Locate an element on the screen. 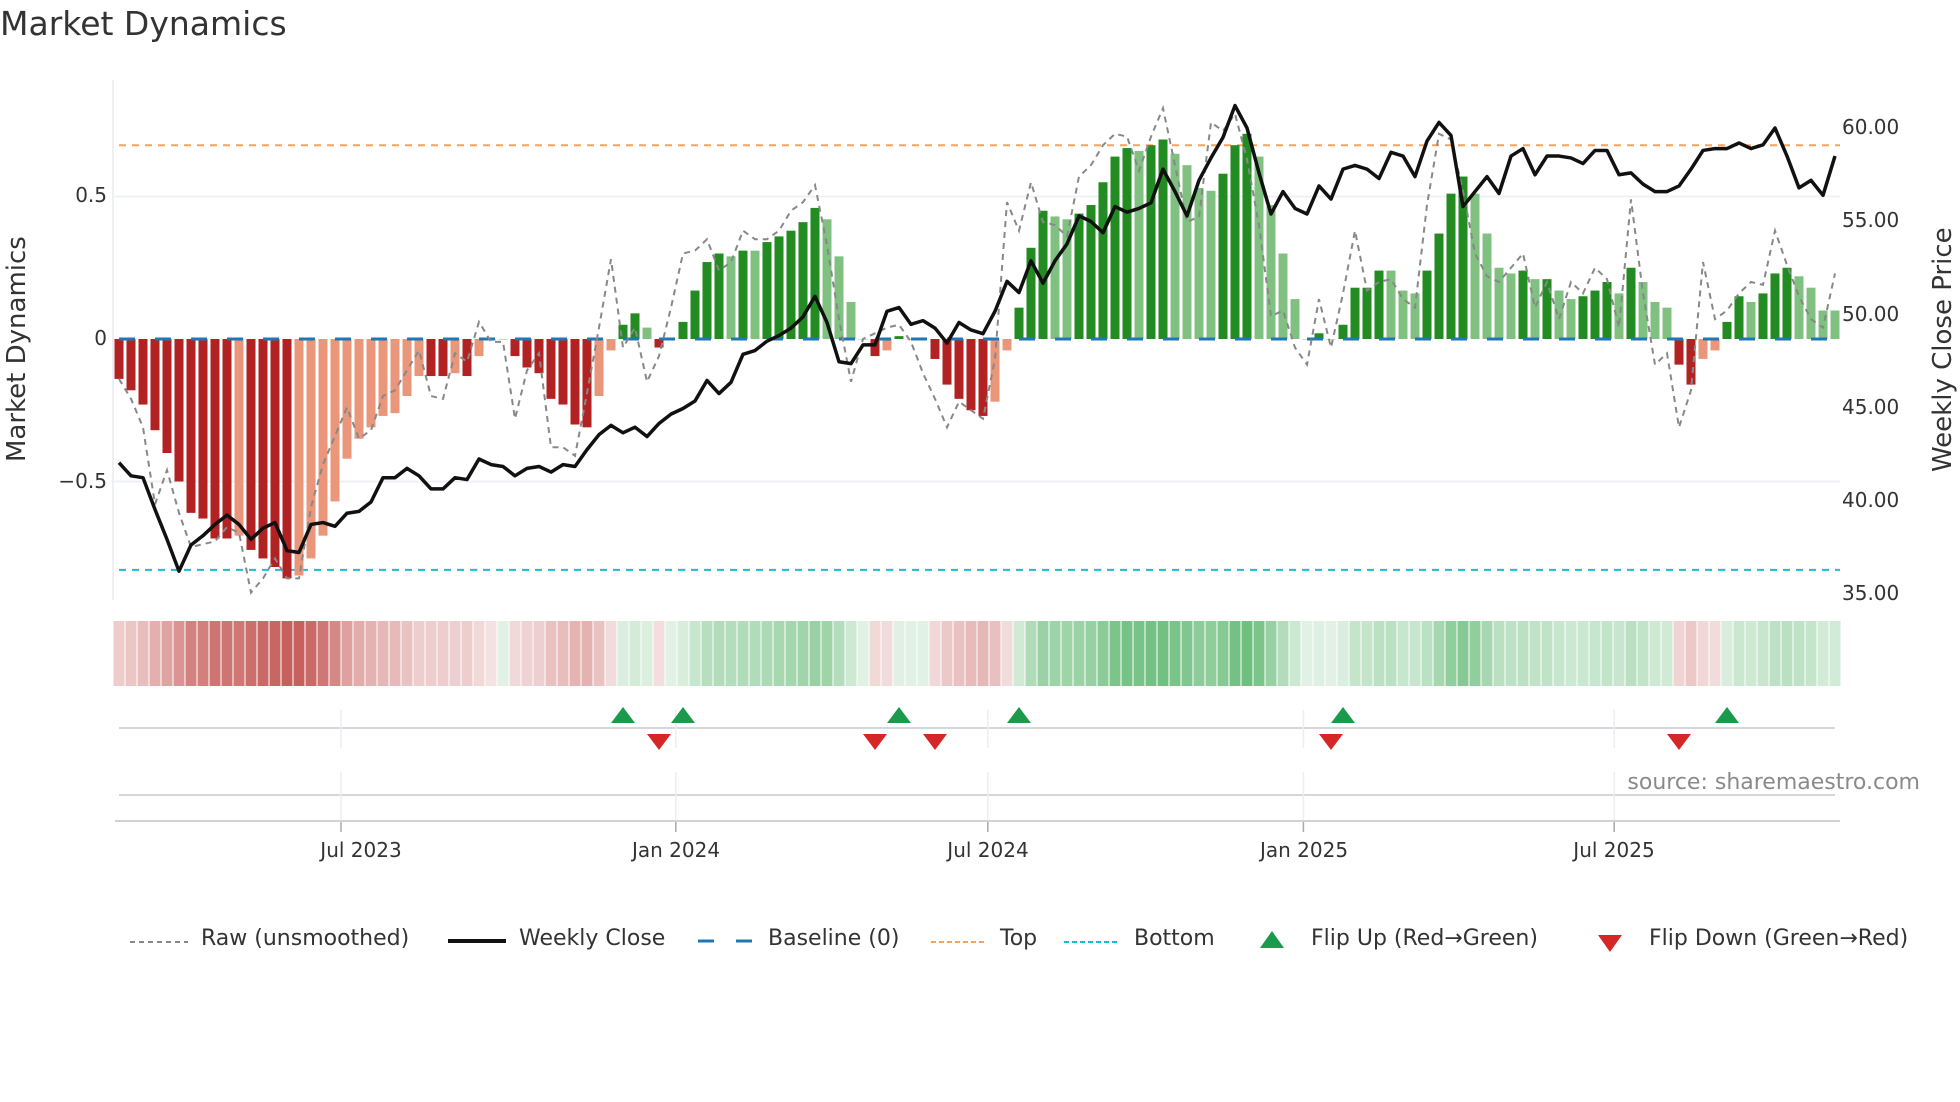  flip-up-icon is located at coordinates (1272, 939).